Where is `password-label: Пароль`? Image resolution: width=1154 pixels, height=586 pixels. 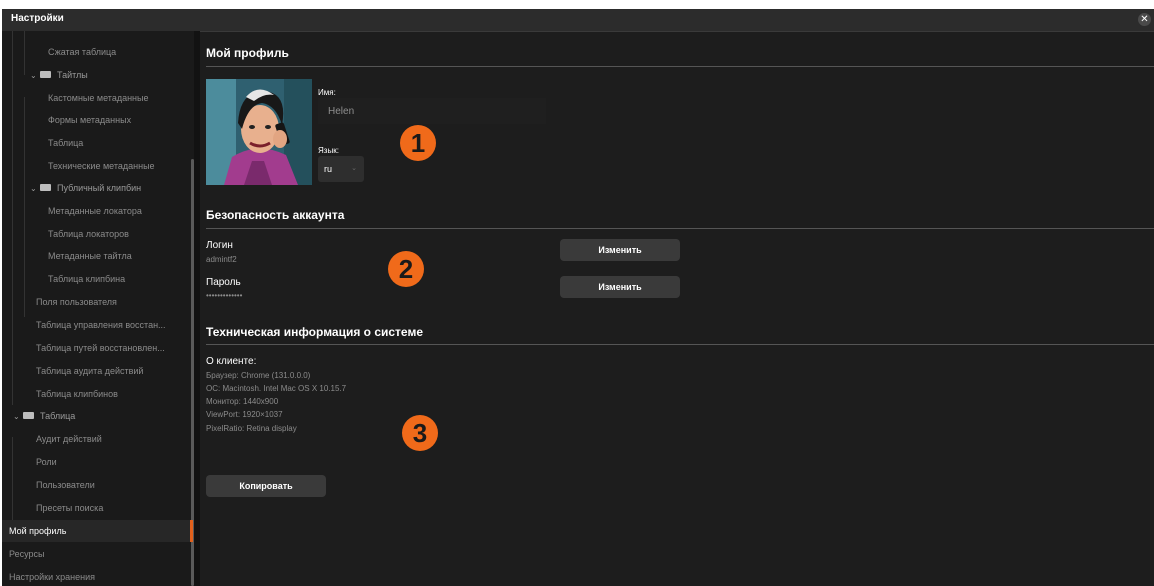 password-label: Пароль is located at coordinates (223, 282).